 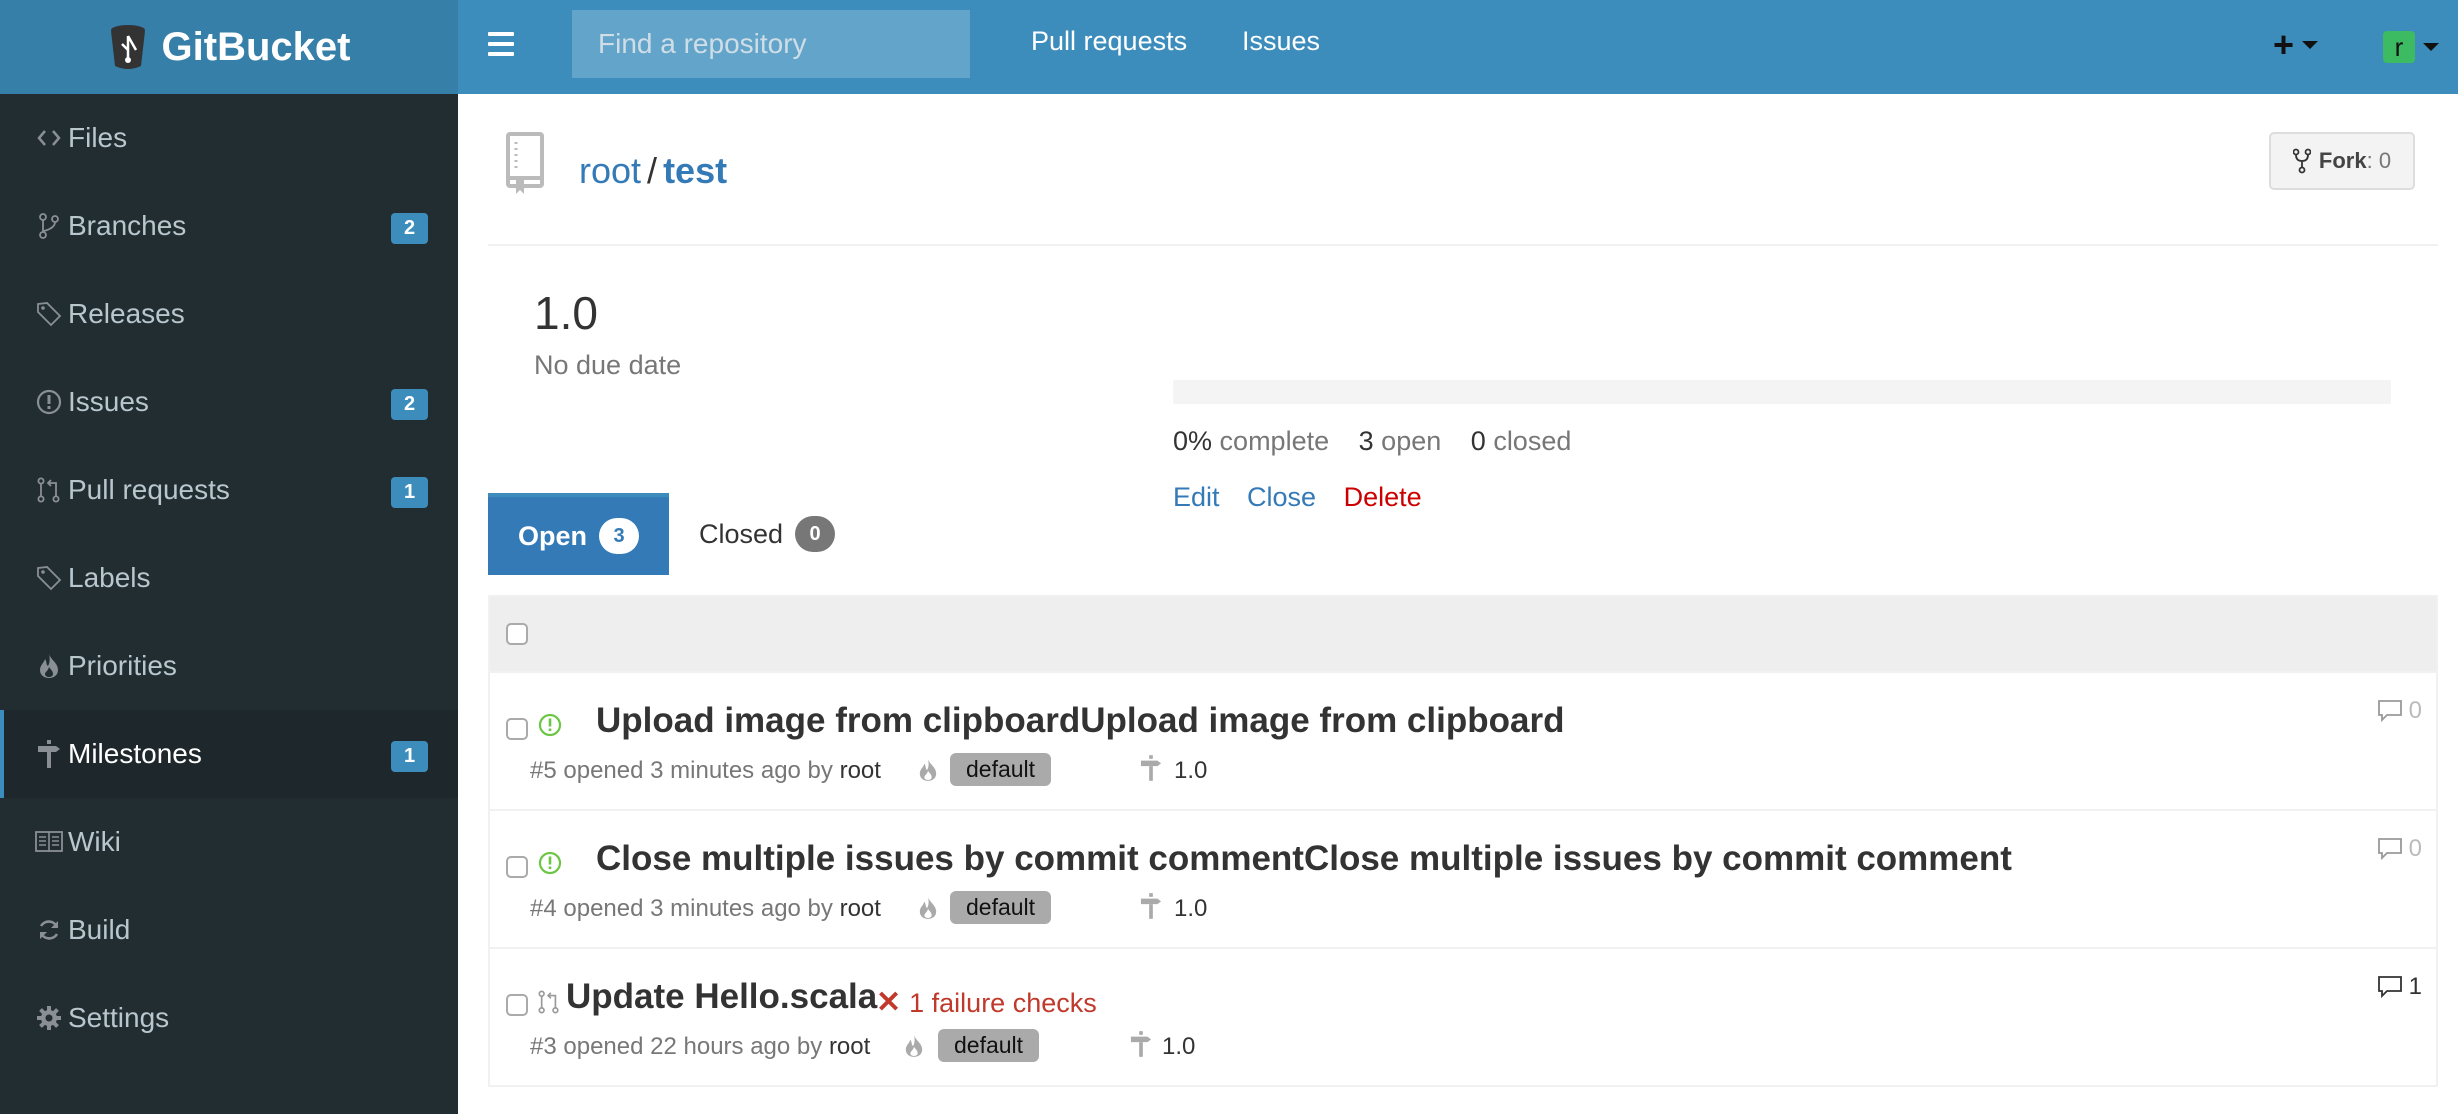 I want to click on close-milestone-link: Close, so click(x=1281, y=497).